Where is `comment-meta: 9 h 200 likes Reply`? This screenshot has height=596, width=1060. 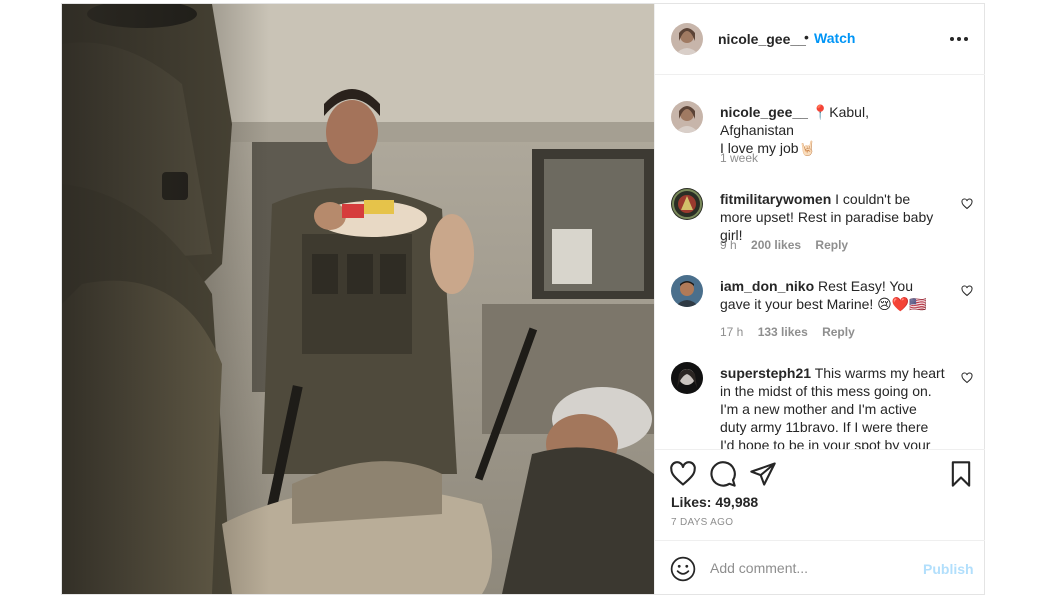
comment-meta: 9 h 200 likes Reply is located at coordinates (789, 245).